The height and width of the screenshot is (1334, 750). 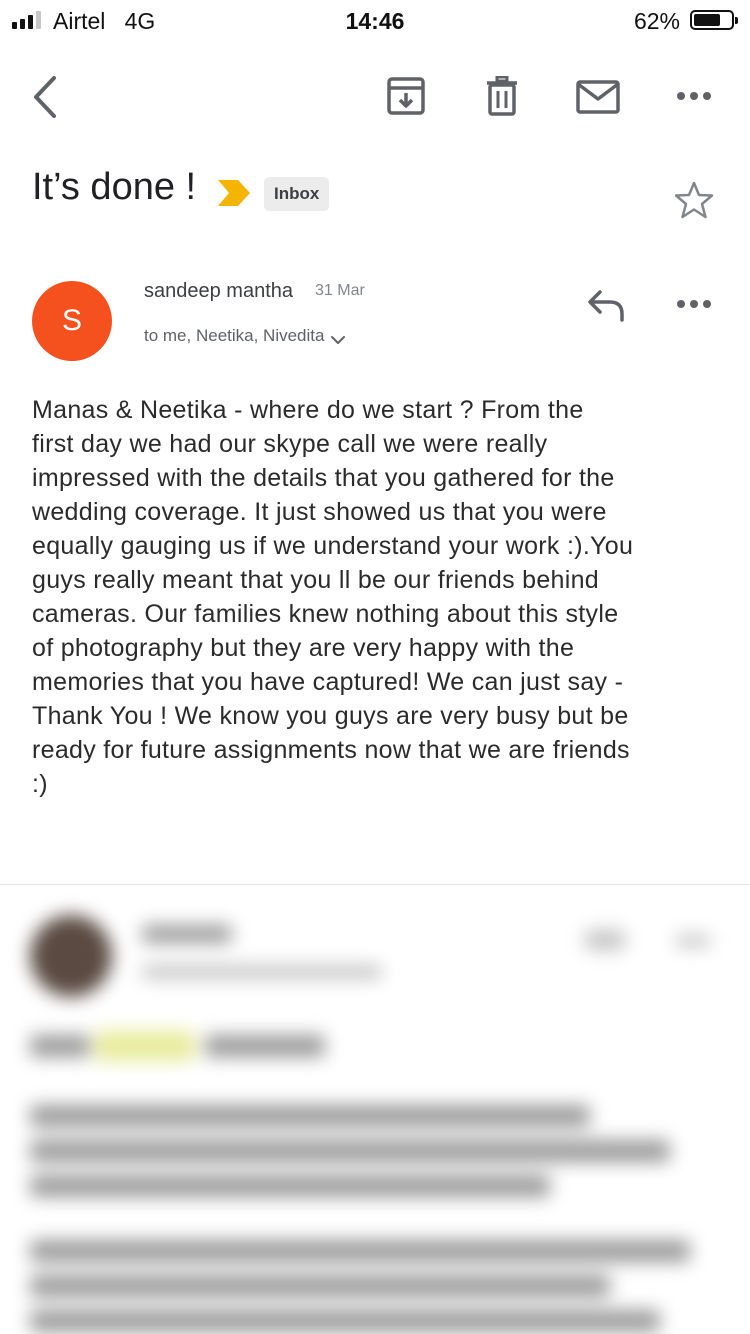 I want to click on label-chip-inbox: Inbox, so click(x=297, y=194).